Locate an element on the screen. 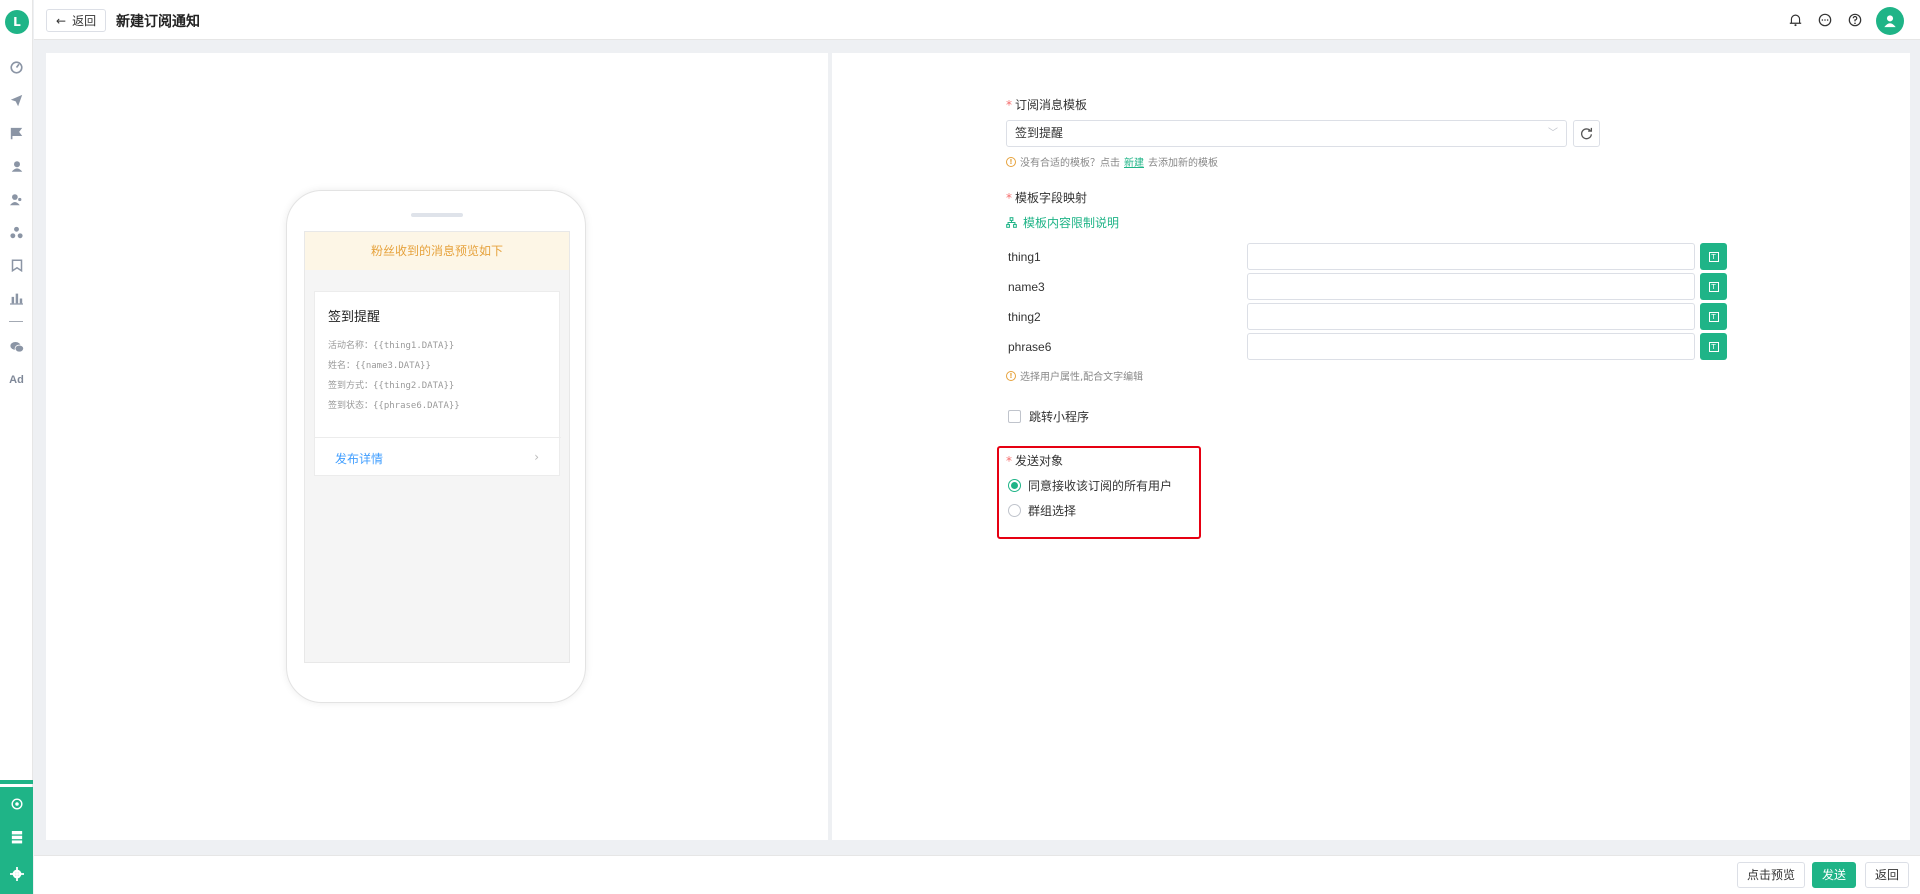 This screenshot has height=894, width=1920. chevron-down-icon: ﹀ is located at coordinates (1553, 133).